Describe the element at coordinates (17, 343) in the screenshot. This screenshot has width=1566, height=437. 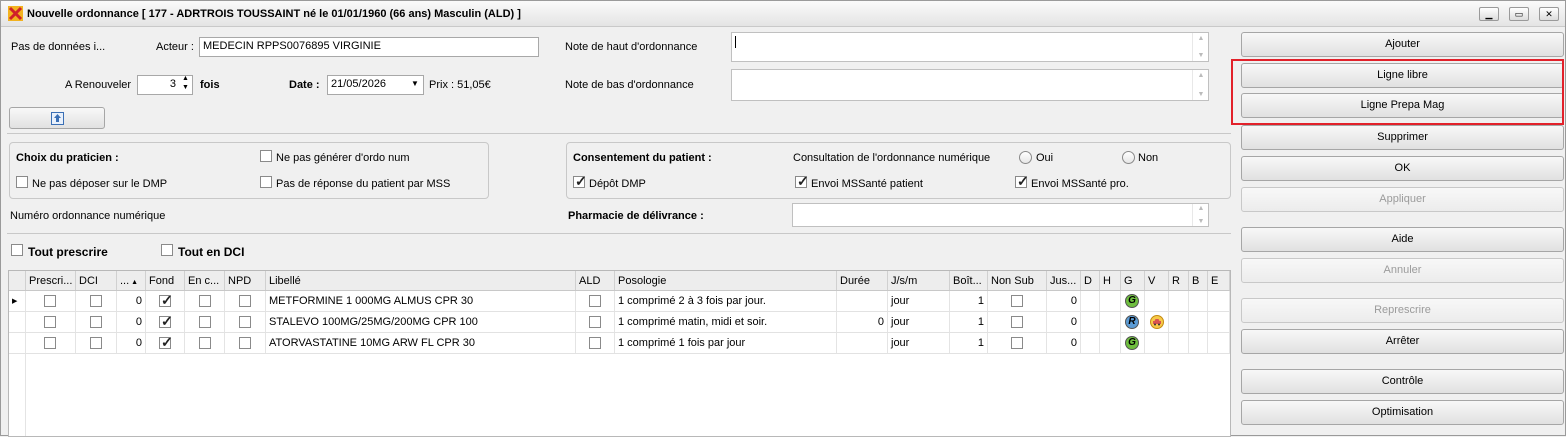
I see `row-indicator` at that location.